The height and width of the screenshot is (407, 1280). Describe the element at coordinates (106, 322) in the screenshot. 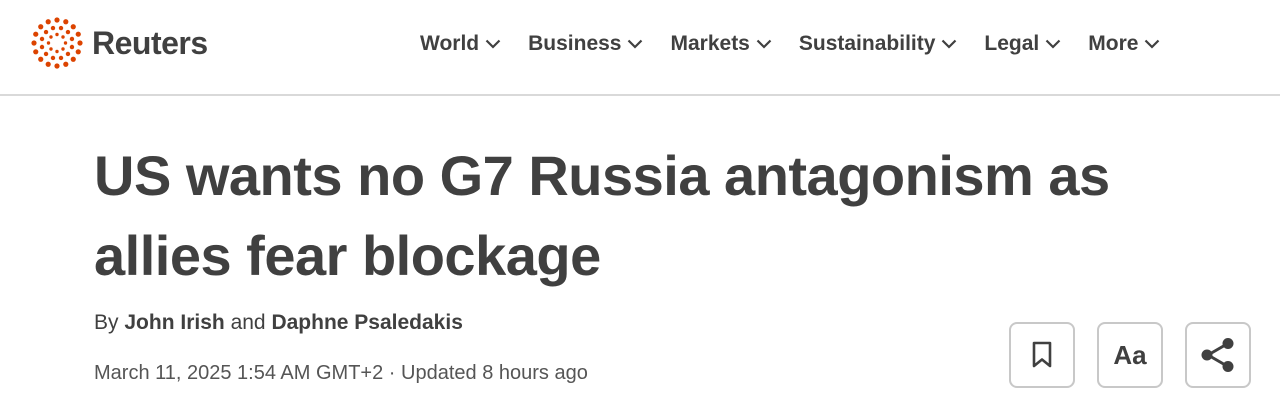

I see `byline-prefix: By` at that location.